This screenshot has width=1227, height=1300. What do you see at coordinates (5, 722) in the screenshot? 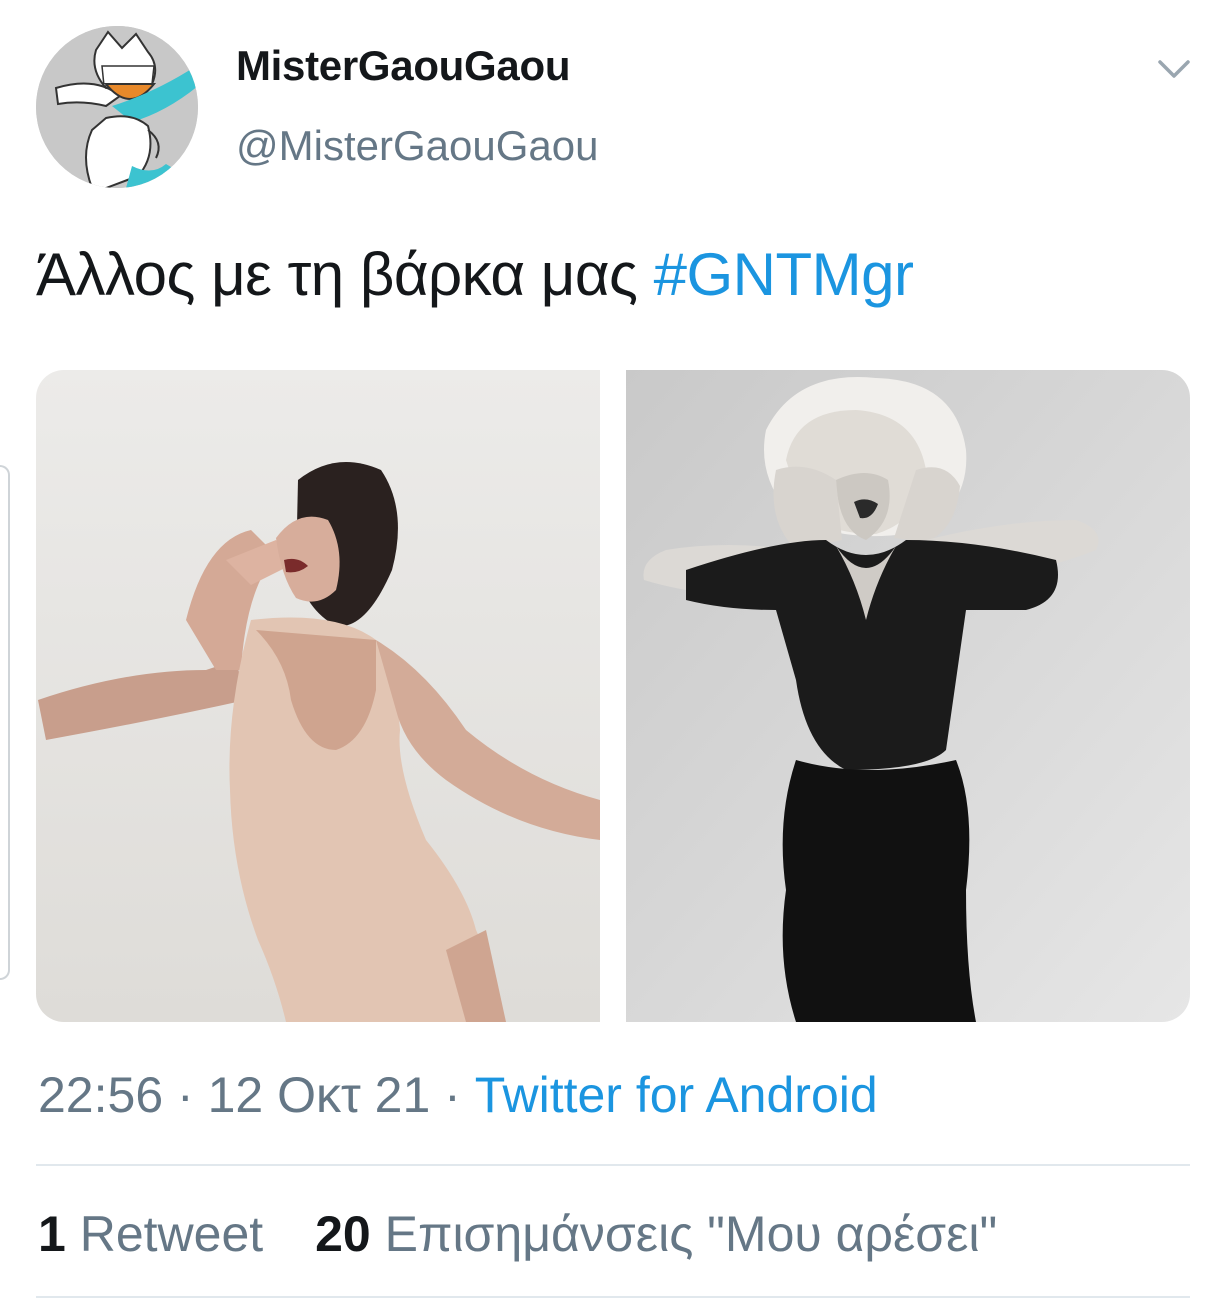
I see `scroll-edge` at bounding box center [5, 722].